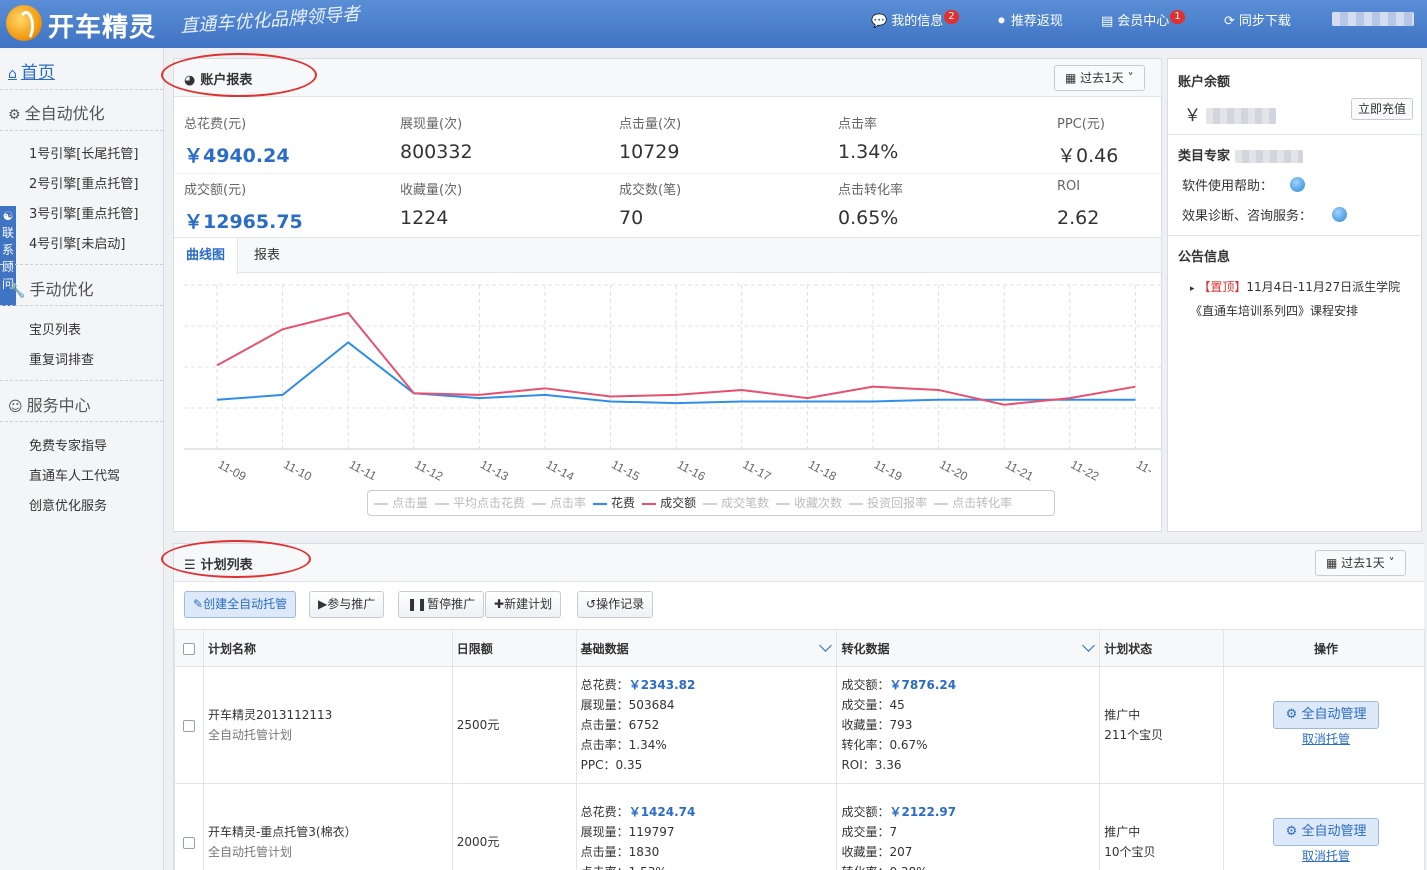  Describe the element at coordinates (888, 503) in the screenshot. I see `legend-item: 投资回报率` at that location.